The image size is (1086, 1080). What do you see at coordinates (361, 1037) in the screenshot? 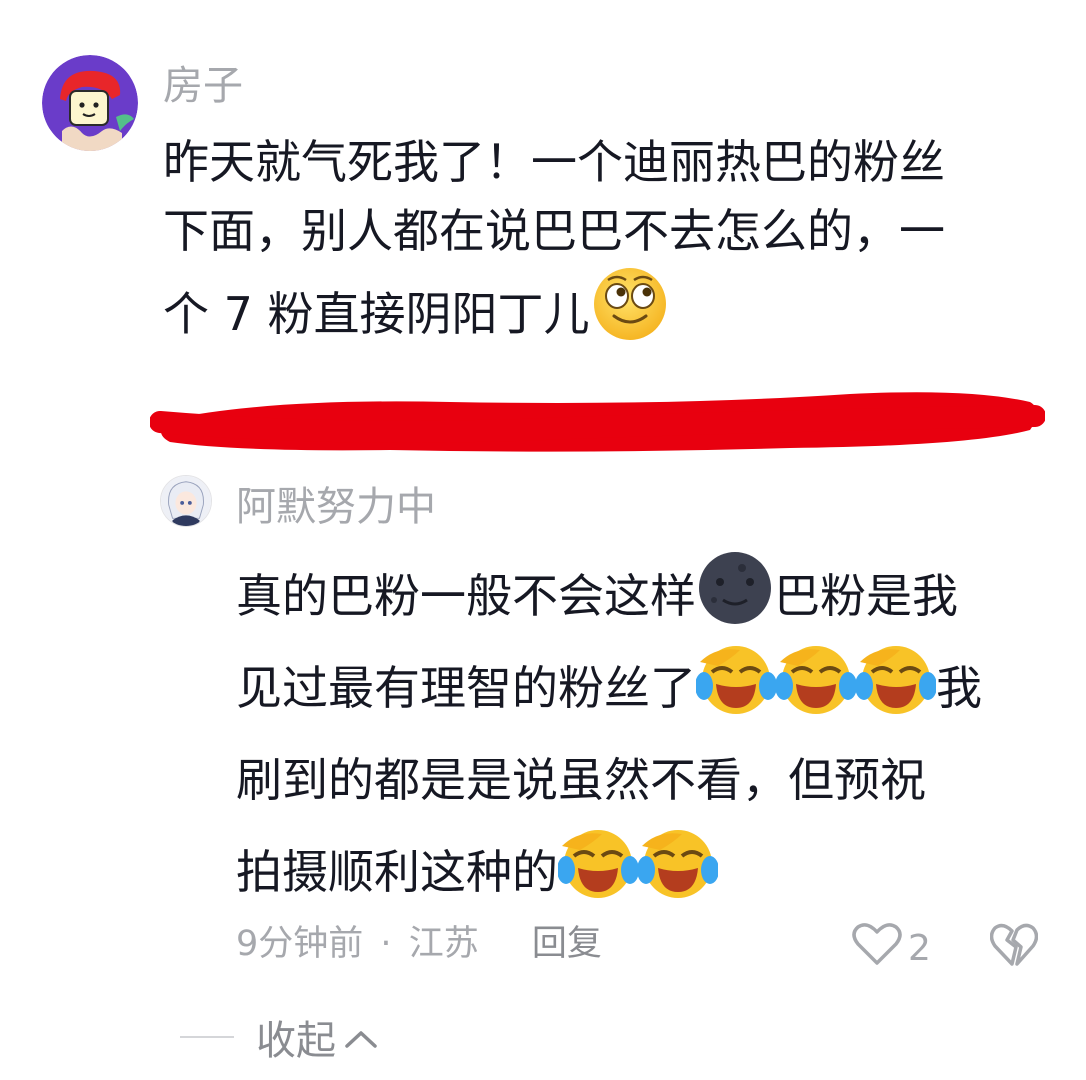
I see `chevron-up-icon` at bounding box center [361, 1037].